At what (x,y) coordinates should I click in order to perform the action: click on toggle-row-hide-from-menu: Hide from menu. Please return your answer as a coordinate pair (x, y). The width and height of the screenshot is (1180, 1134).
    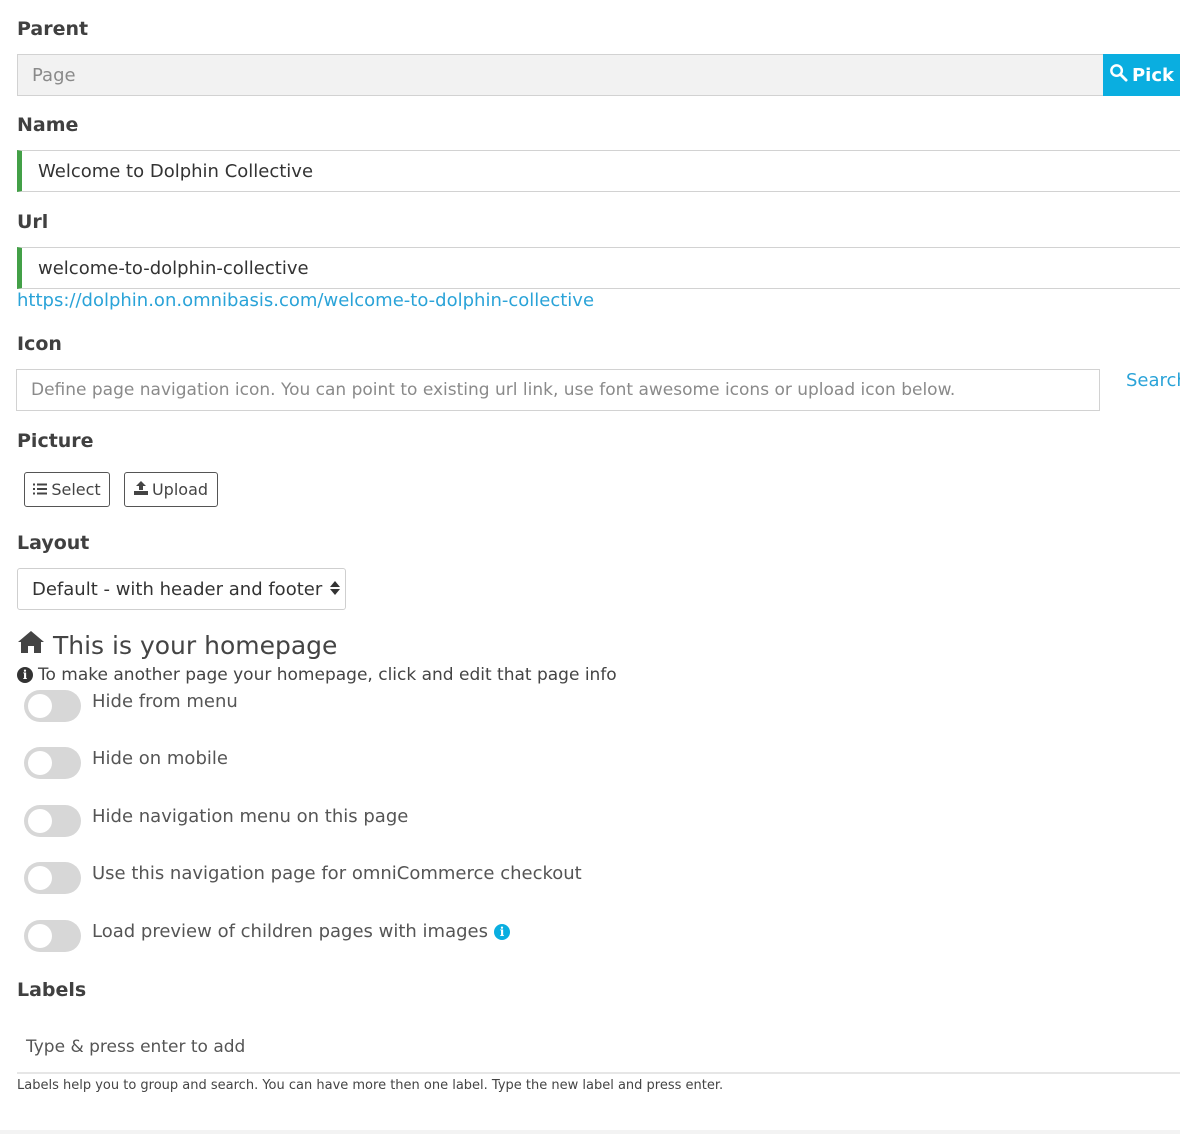
    Looking at the image, I should click on (131, 706).